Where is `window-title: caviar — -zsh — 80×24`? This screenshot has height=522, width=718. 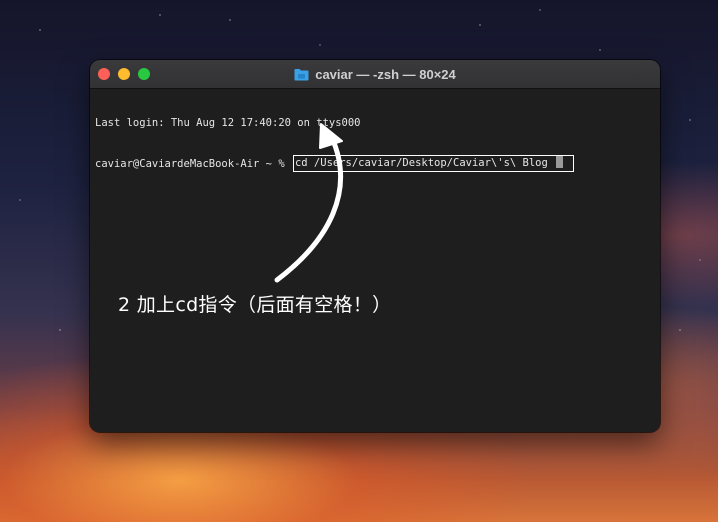 window-title: caviar — -zsh — 80×24 is located at coordinates (375, 74).